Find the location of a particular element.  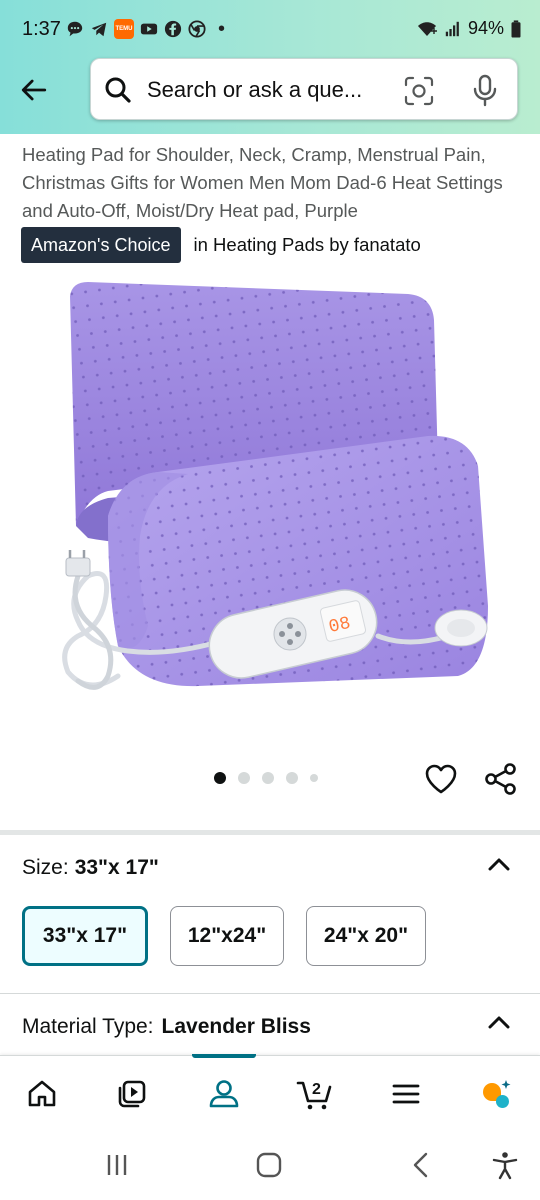

size-label-text: Size: is located at coordinates (45, 867).